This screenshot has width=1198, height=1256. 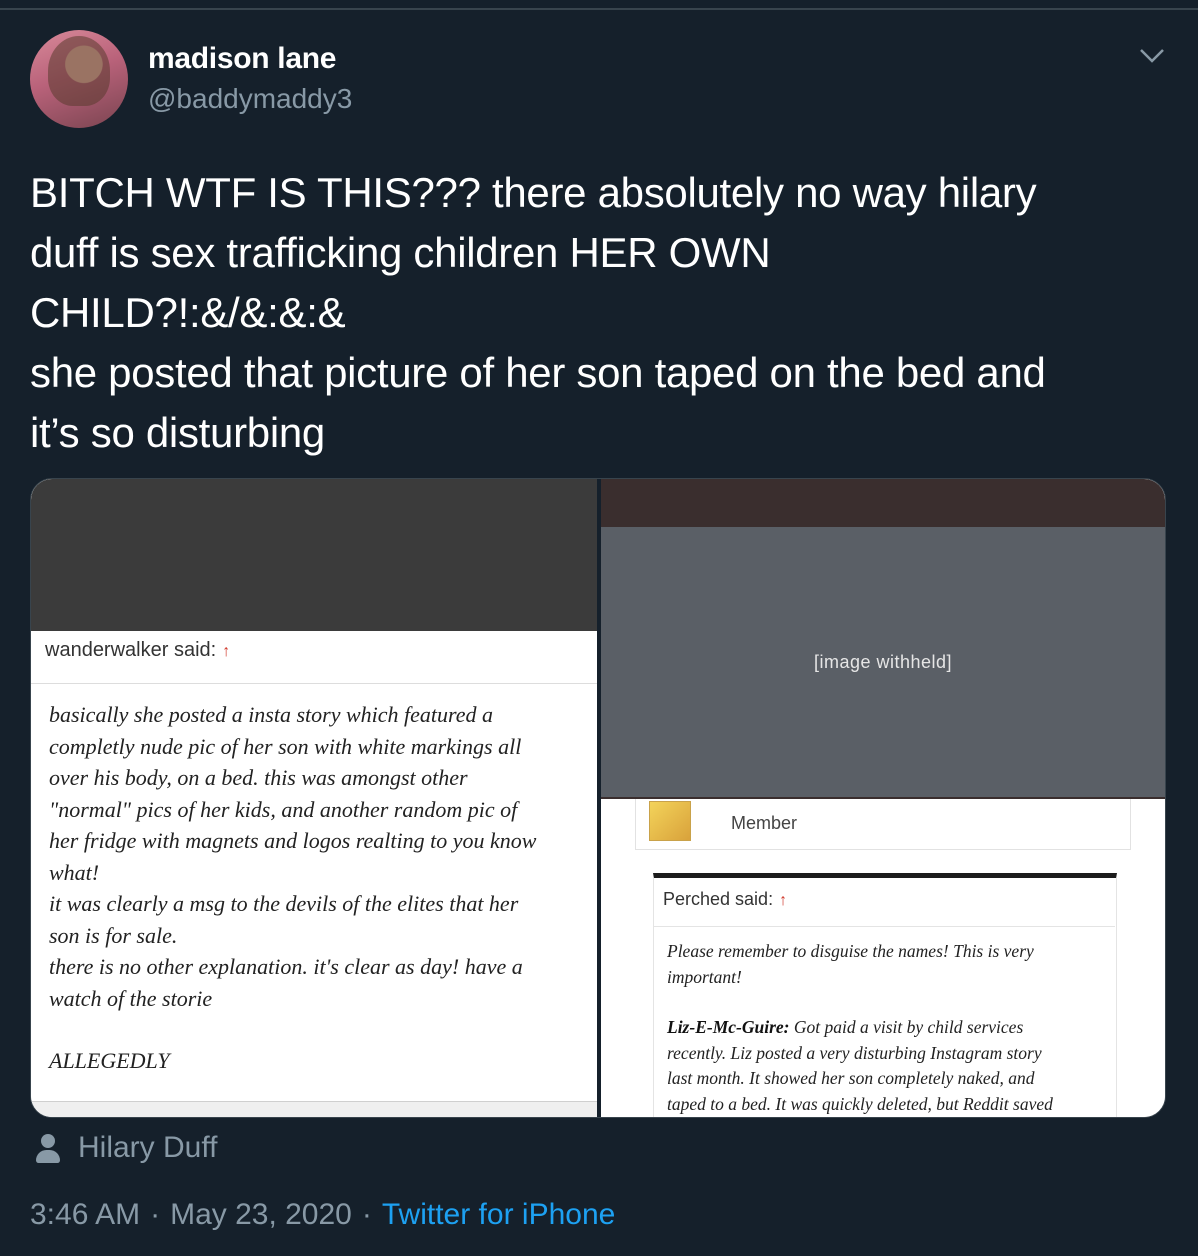 I want to click on post-line: watch of the storie, so click(x=131, y=998).